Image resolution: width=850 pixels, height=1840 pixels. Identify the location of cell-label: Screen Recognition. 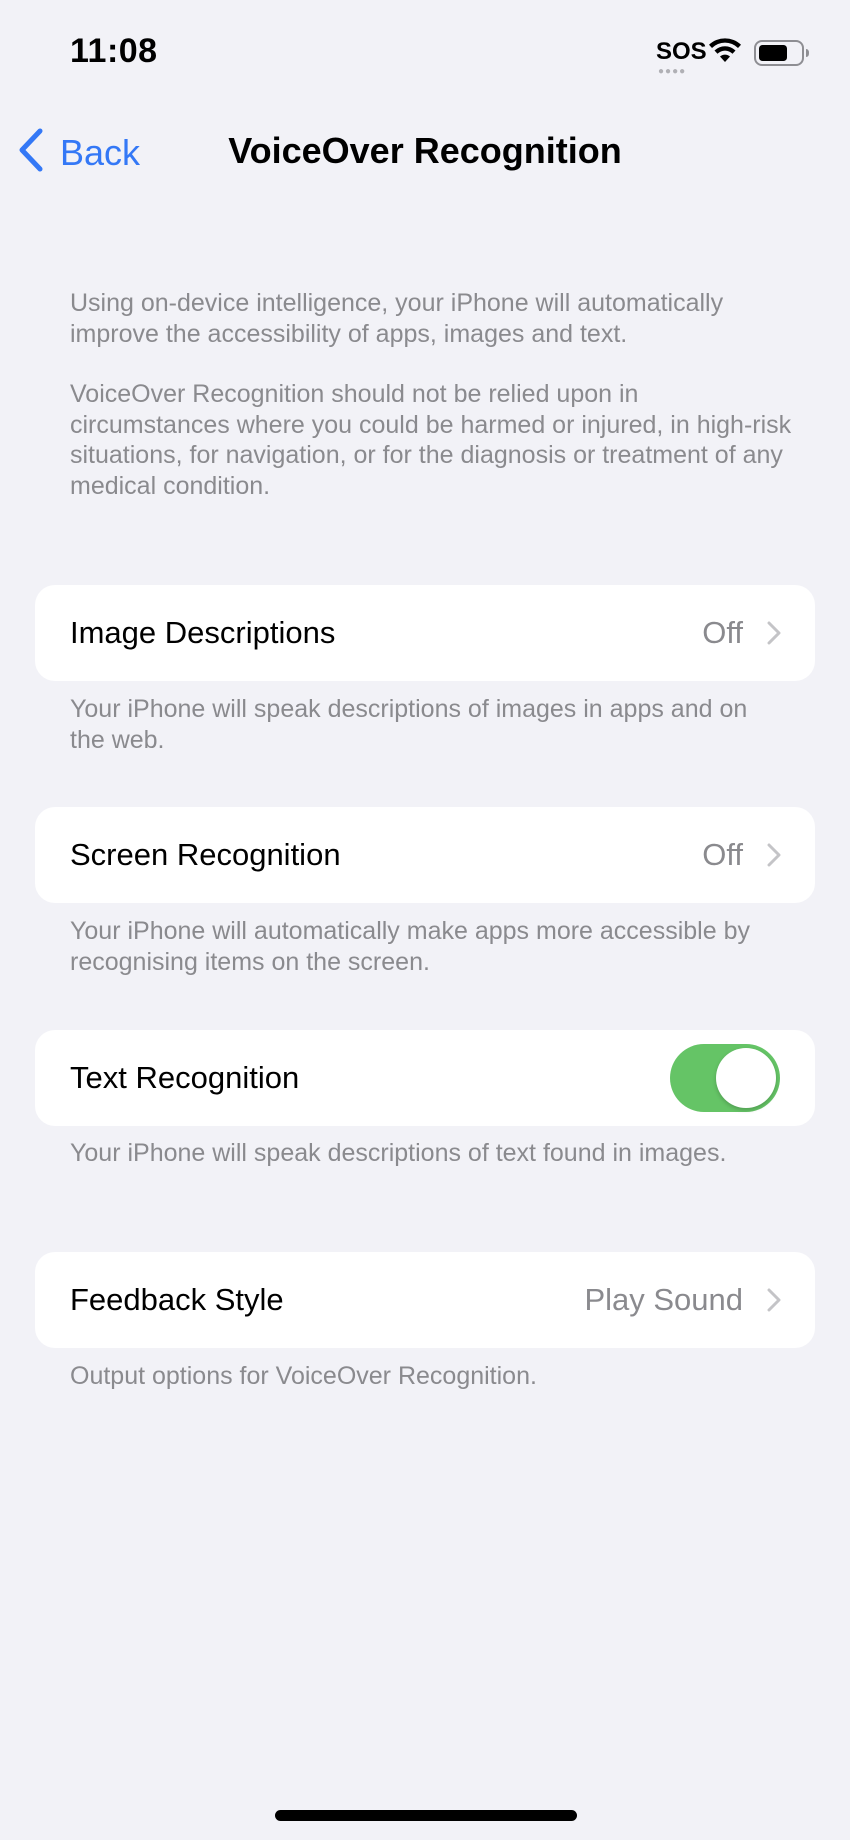
(205, 854).